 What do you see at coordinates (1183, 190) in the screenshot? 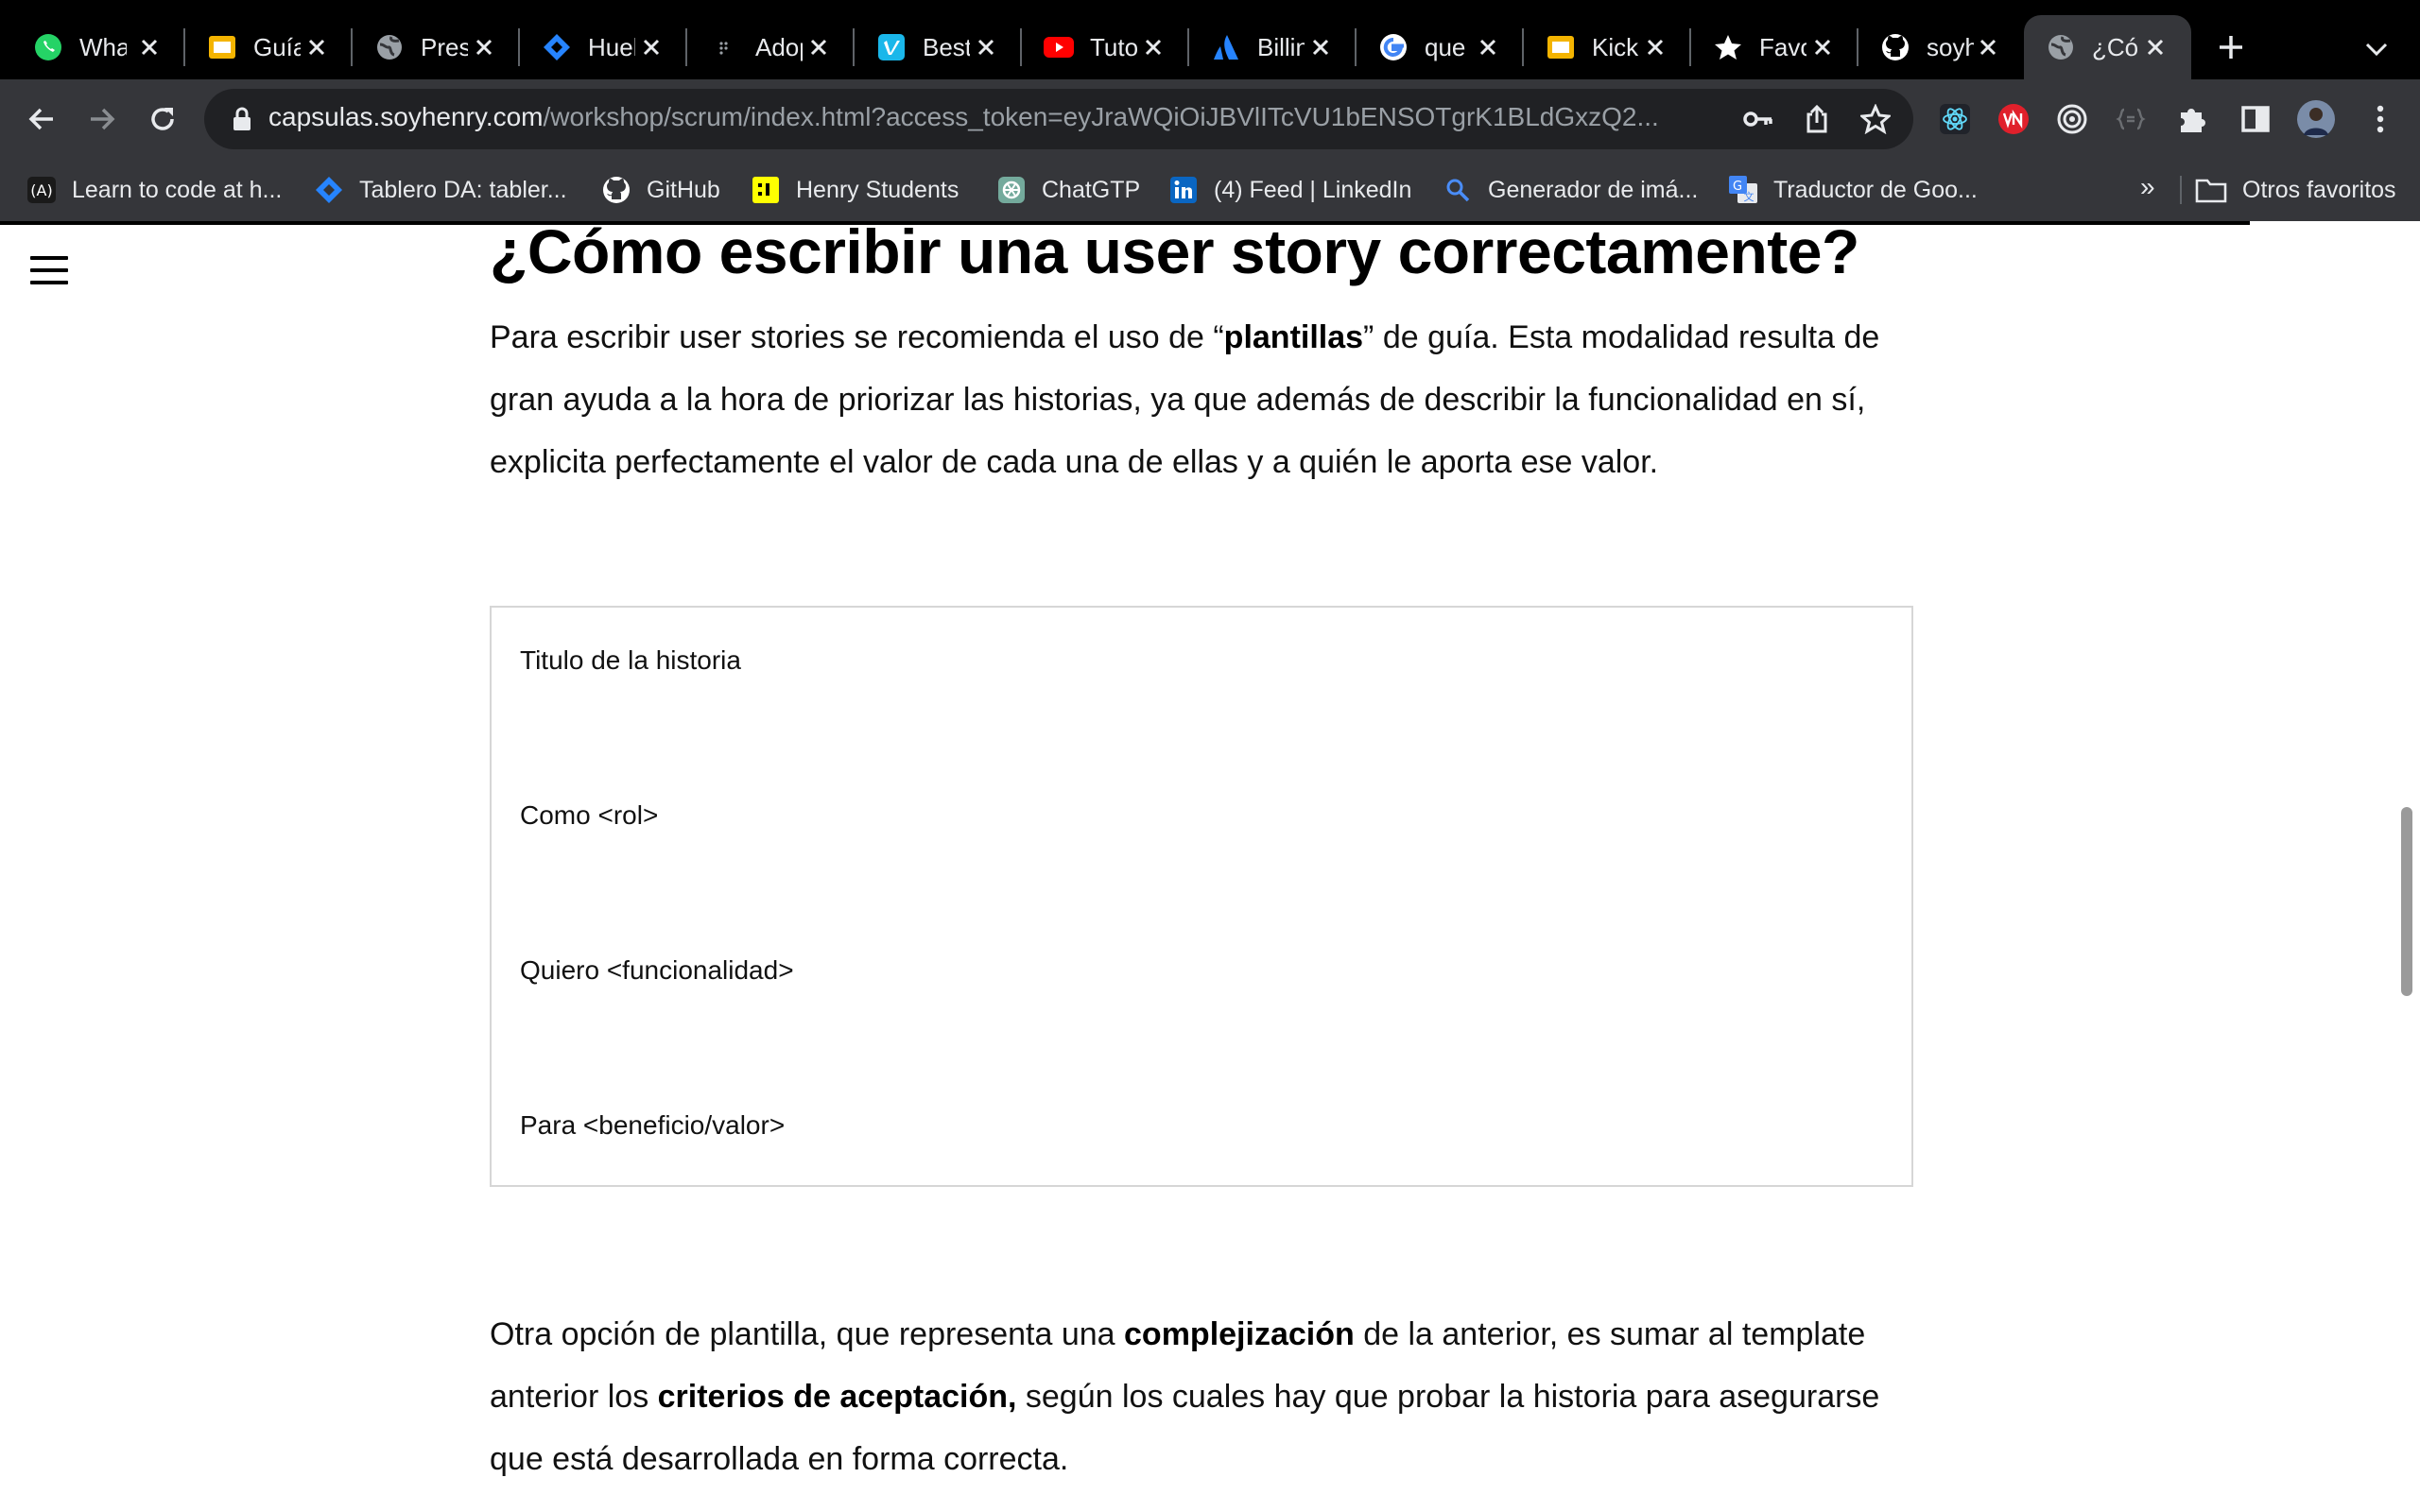
I see `linkedin-icon` at bounding box center [1183, 190].